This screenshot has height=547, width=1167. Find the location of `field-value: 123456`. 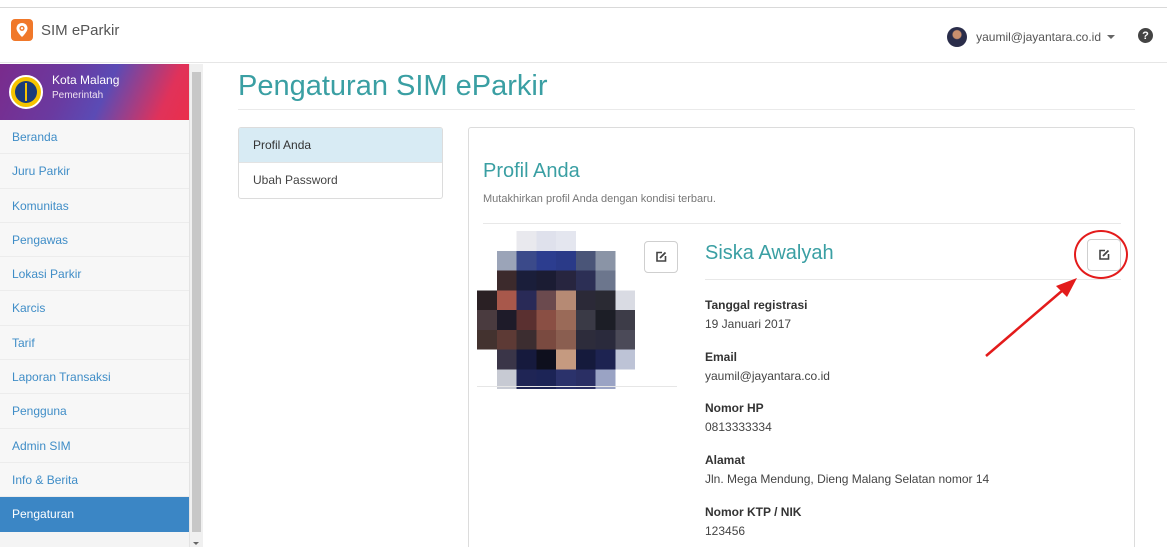

field-value: 123456 is located at coordinates (725, 531).